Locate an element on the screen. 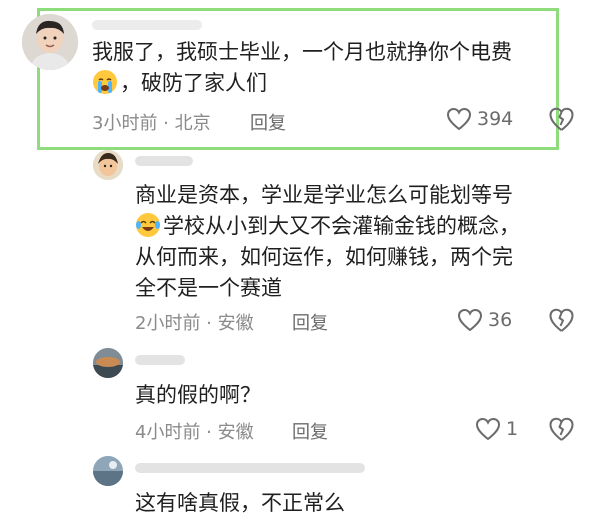 This screenshot has height=519, width=600. comment-line: 这有啥真假，不正常么 is located at coordinates (240, 503).